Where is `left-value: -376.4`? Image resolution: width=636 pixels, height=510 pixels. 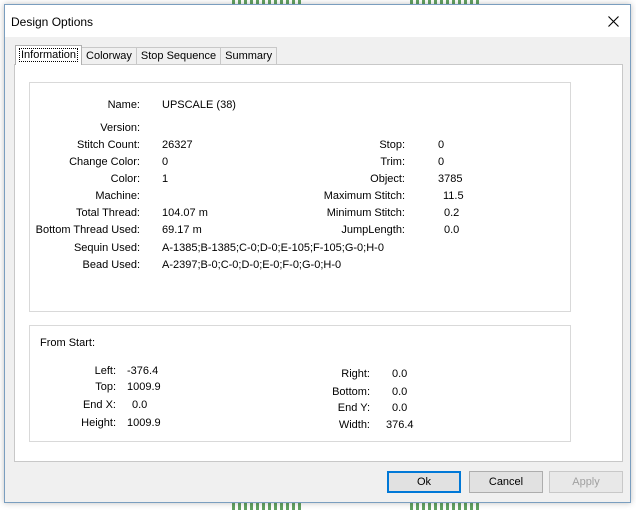
left-value: -376.4 is located at coordinates (143, 371).